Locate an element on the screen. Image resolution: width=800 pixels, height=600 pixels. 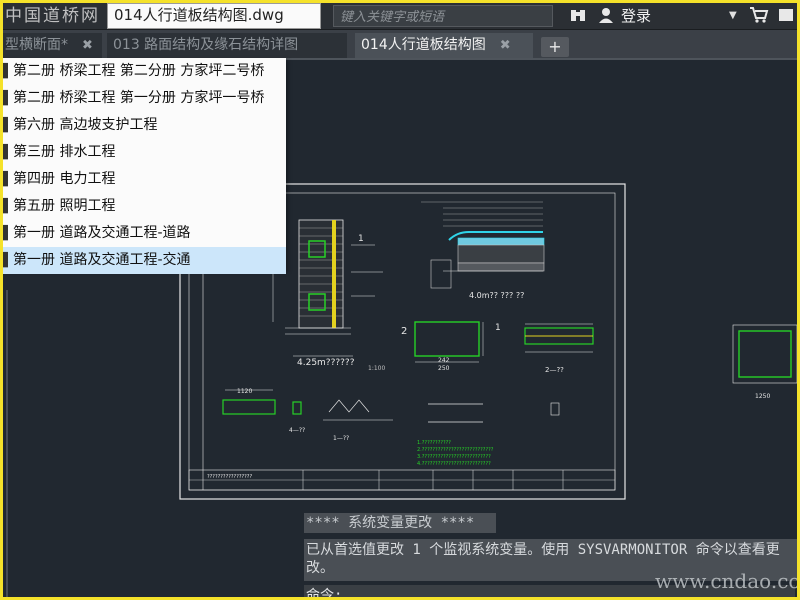
title-bar: 中国道桥网 014人行道板结构图.dwg 登录 ▼ is located at coordinates (400, 16).